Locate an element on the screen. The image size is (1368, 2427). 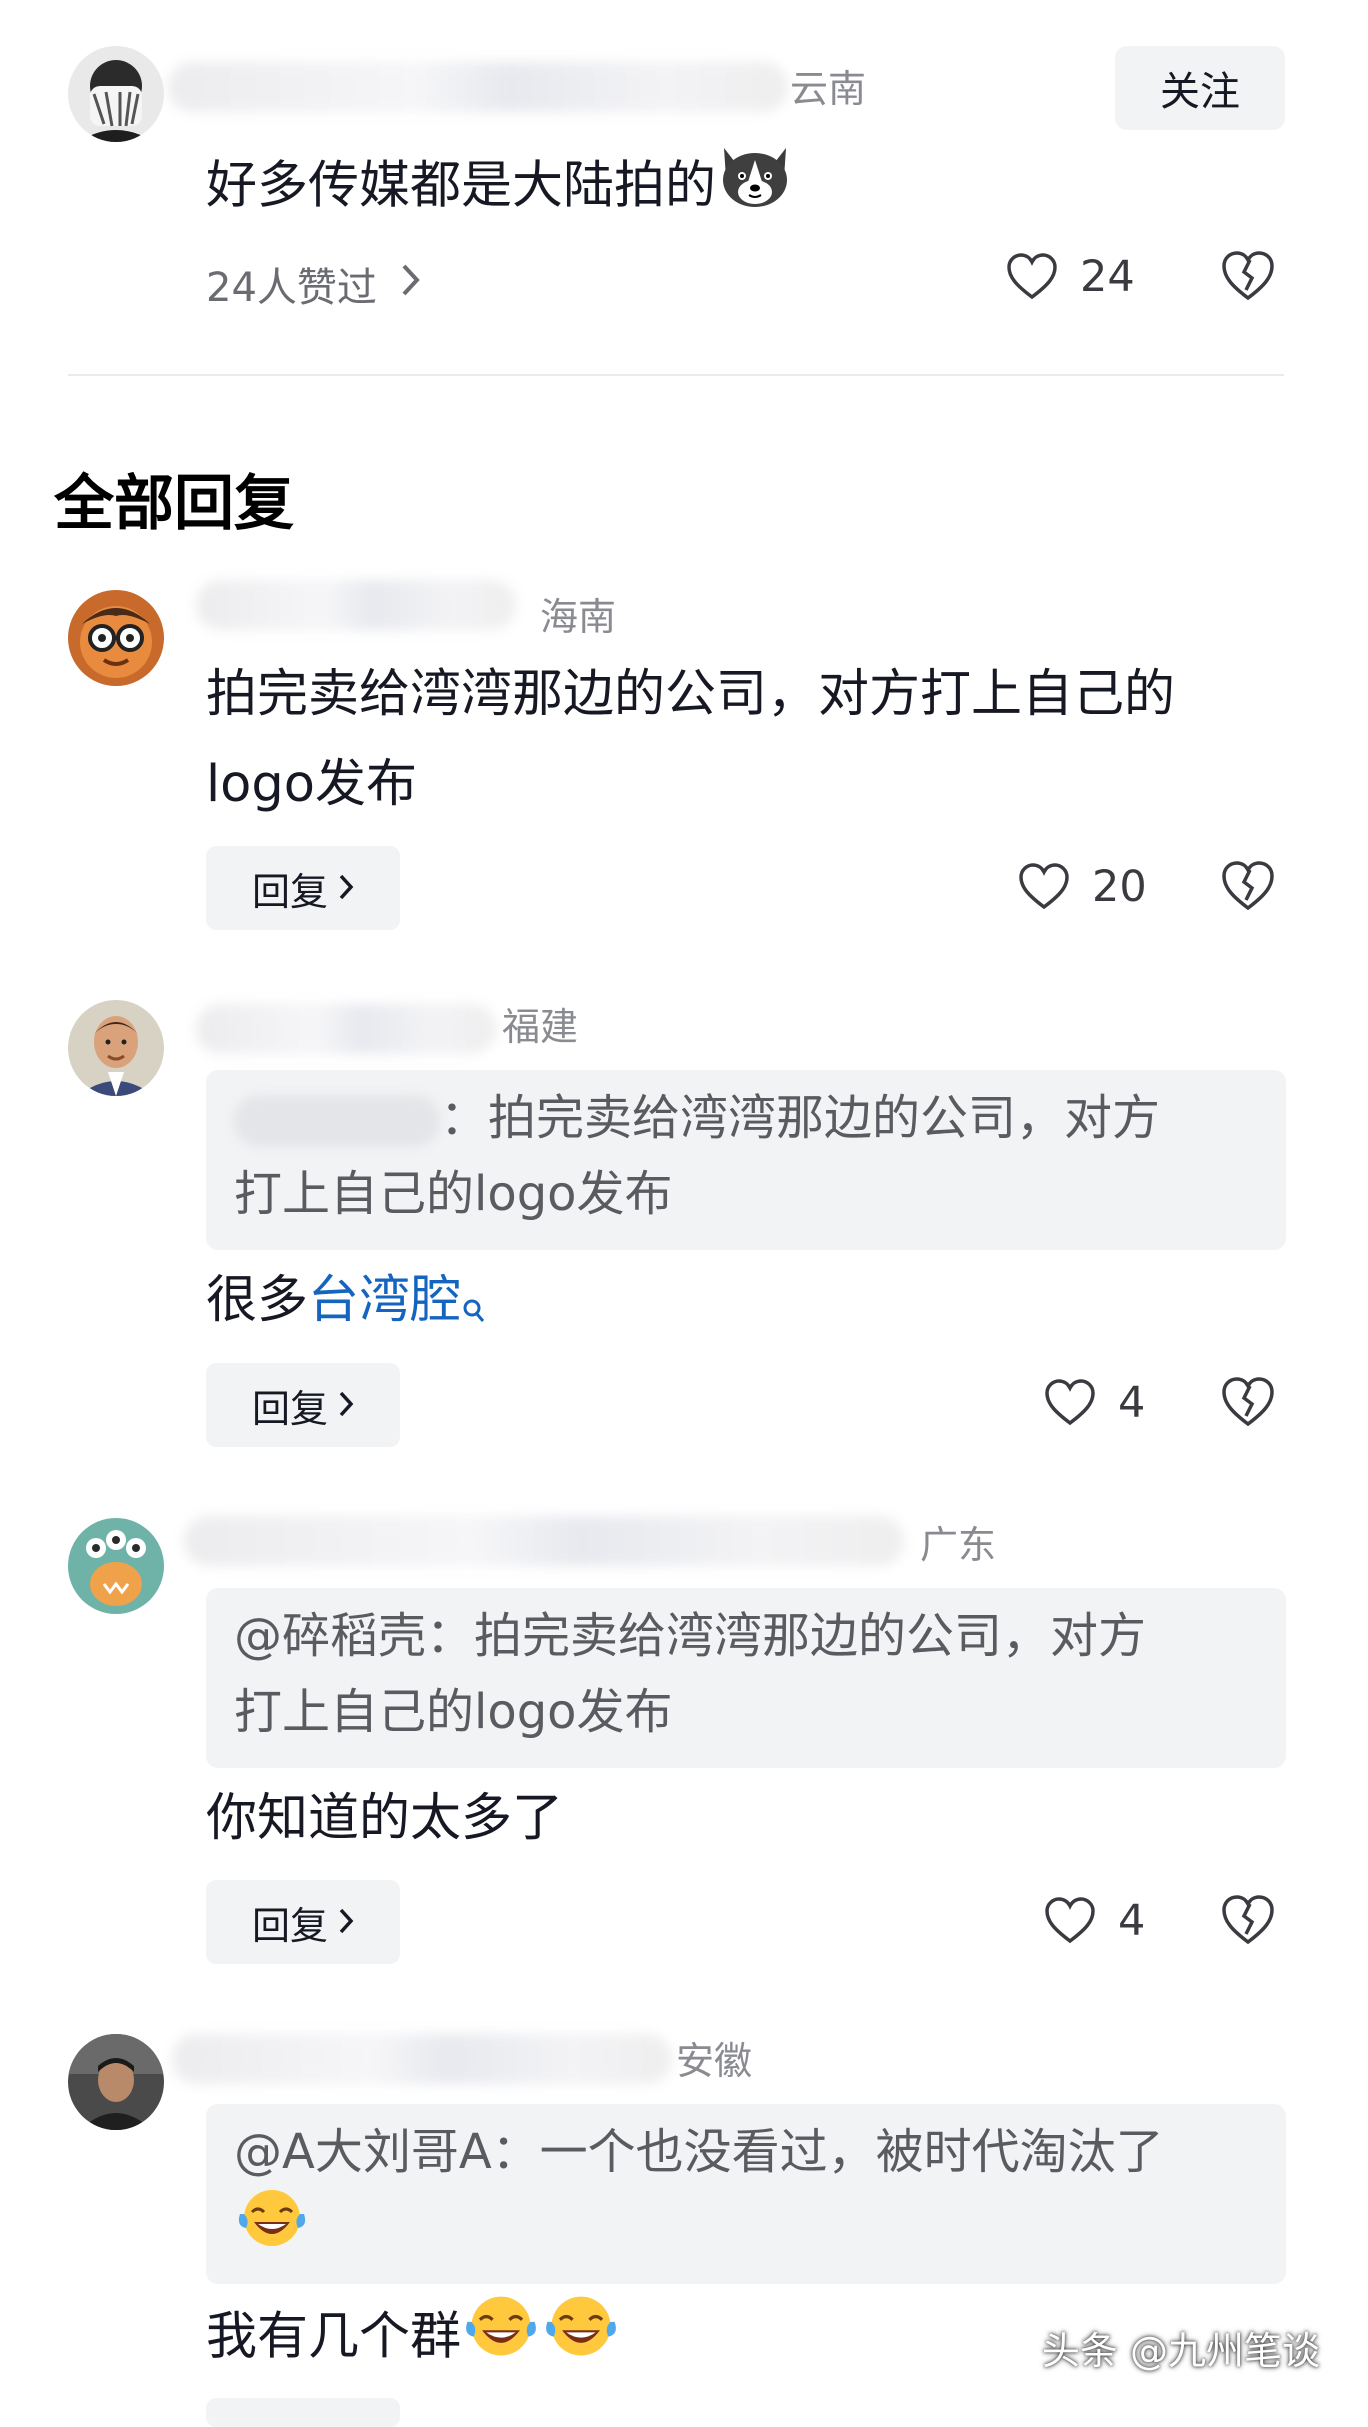
quoted-comment: @碎稻壳：拍完卖给湾湾那边的公司，对方 打上自己的logo发布 is located at coordinates (746, 1678).